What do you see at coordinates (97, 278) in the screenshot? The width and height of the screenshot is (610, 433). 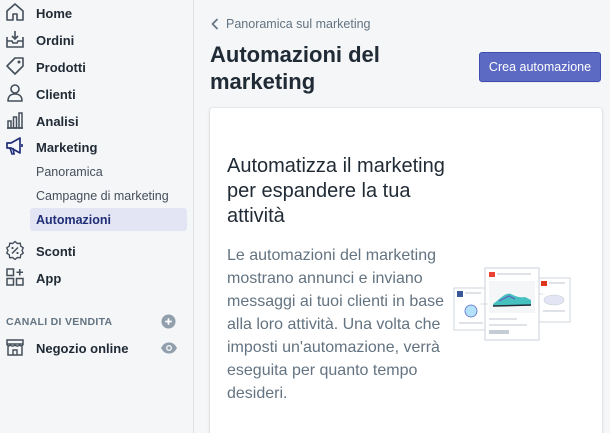 I see `sidebar-item-apps: App` at bounding box center [97, 278].